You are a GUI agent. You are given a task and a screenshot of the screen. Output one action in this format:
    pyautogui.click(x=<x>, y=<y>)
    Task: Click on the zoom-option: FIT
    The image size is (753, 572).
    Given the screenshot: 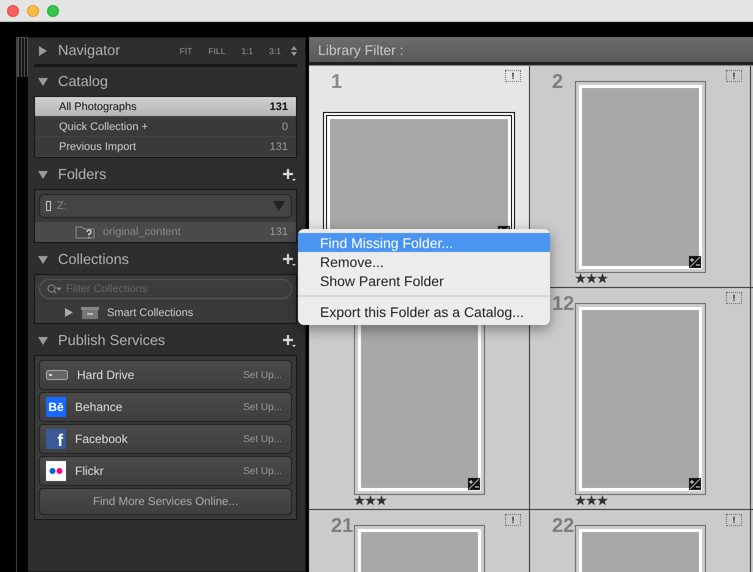 What is the action you would take?
    pyautogui.click(x=186, y=51)
    